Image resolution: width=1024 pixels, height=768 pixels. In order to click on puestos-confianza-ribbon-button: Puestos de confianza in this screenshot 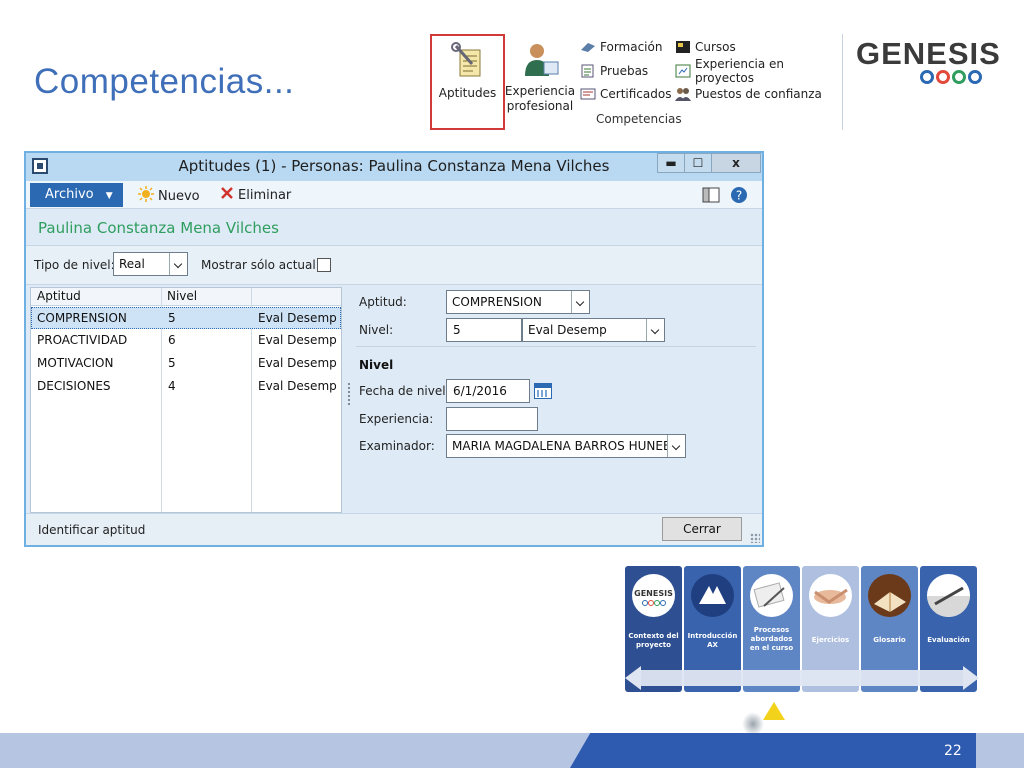, I will do `click(748, 94)`.